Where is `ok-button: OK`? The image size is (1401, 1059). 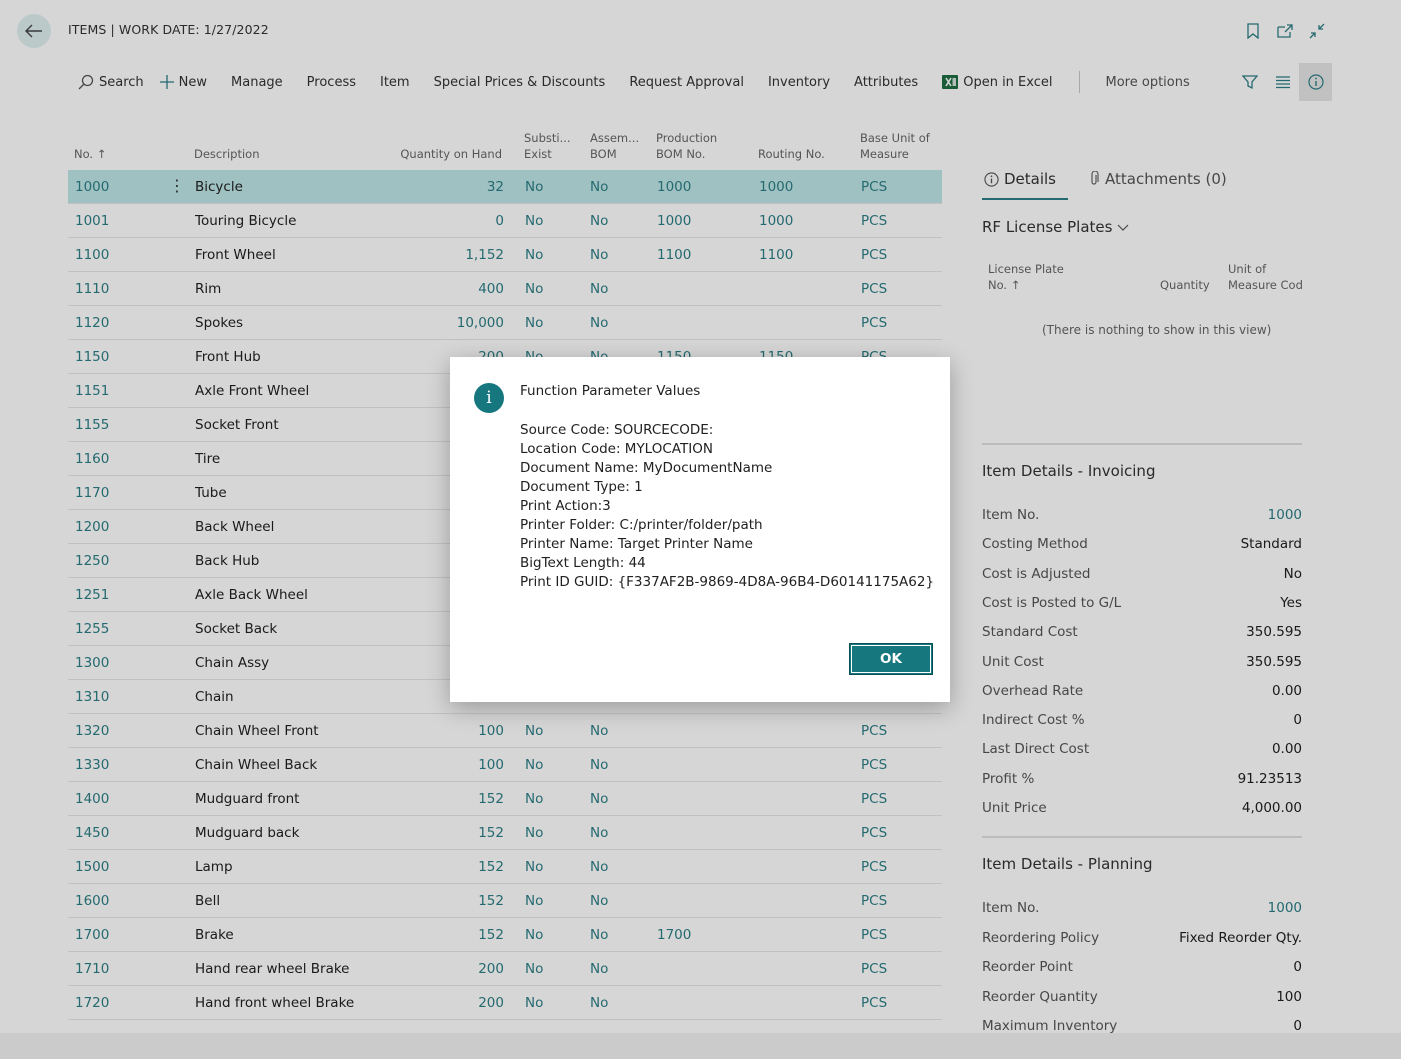
ok-button: OK is located at coordinates (891, 659).